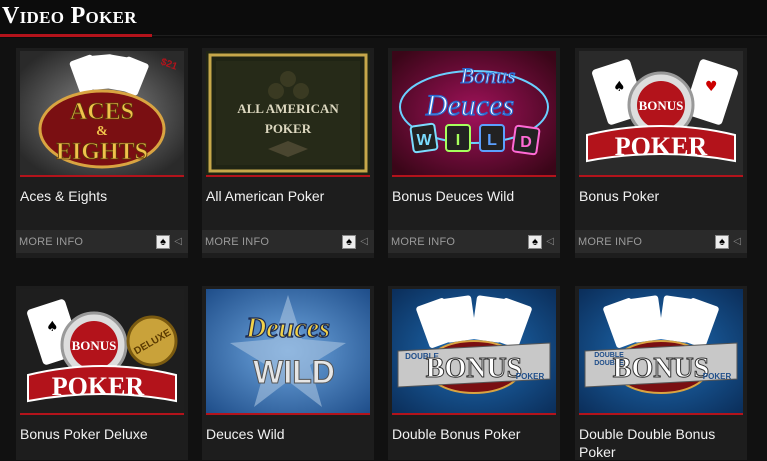 The width and height of the screenshot is (767, 461). What do you see at coordinates (288, 351) in the screenshot?
I see `game-thumbnail: Deuces WILD` at bounding box center [288, 351].